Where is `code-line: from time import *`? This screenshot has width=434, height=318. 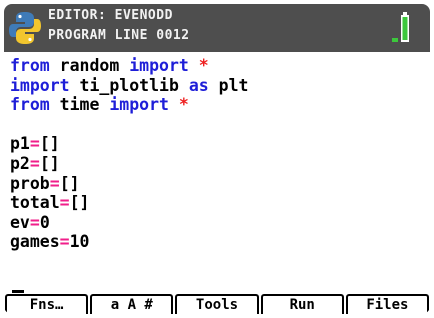 code-line: from time import * is located at coordinates (217, 105).